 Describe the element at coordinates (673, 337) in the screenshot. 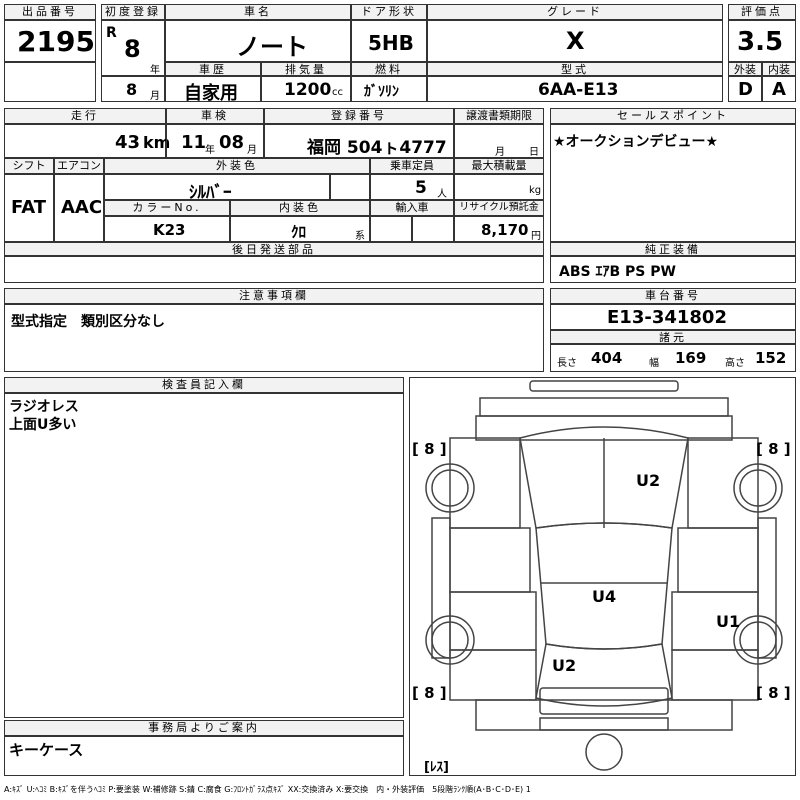

I see `specs-header: 諸元` at that location.